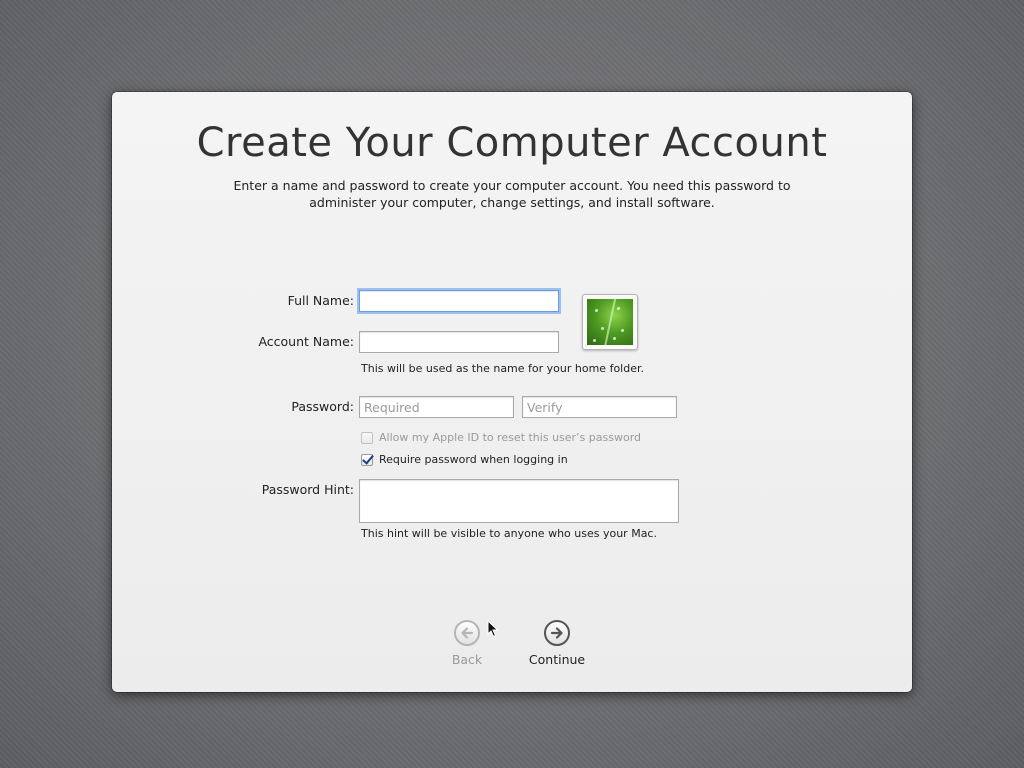 Image resolution: width=1024 pixels, height=768 pixels. Describe the element at coordinates (306, 341) in the screenshot. I see `account-name-label: Account Name:` at that location.